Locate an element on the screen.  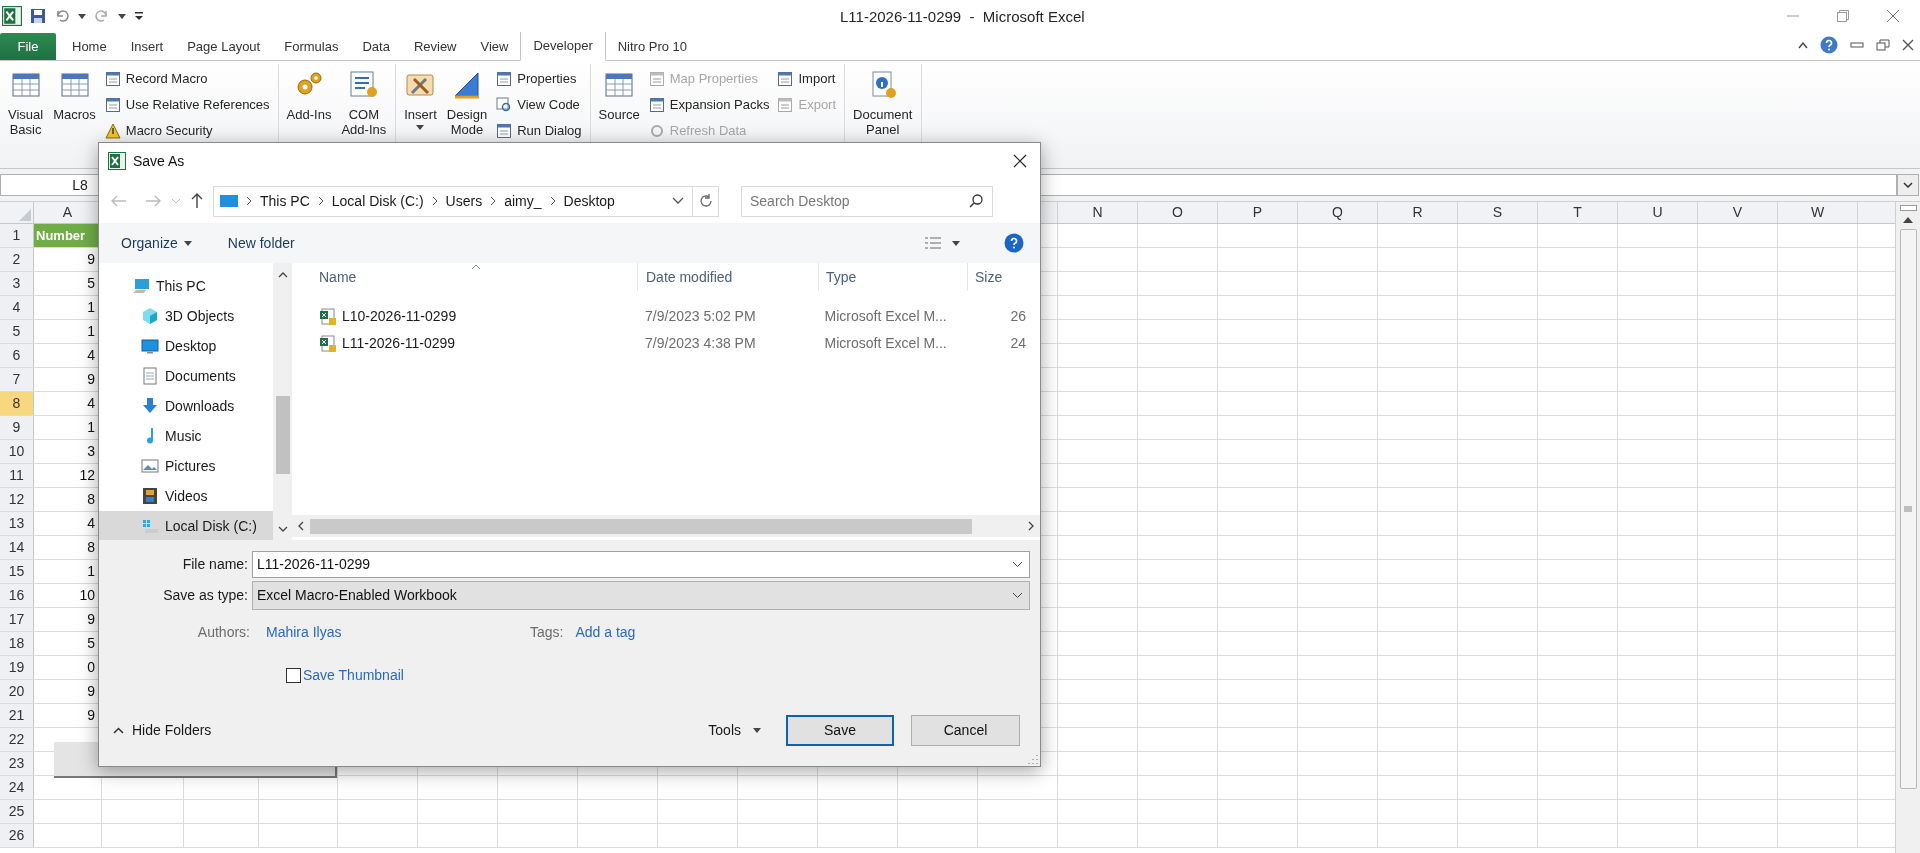
resize-grip-icon is located at coordinates (1033, 759).